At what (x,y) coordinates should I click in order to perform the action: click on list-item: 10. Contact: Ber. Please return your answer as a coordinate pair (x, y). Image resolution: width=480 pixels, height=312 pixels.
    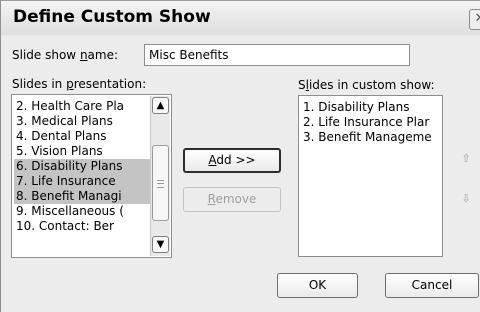
    Looking at the image, I should click on (84, 226).